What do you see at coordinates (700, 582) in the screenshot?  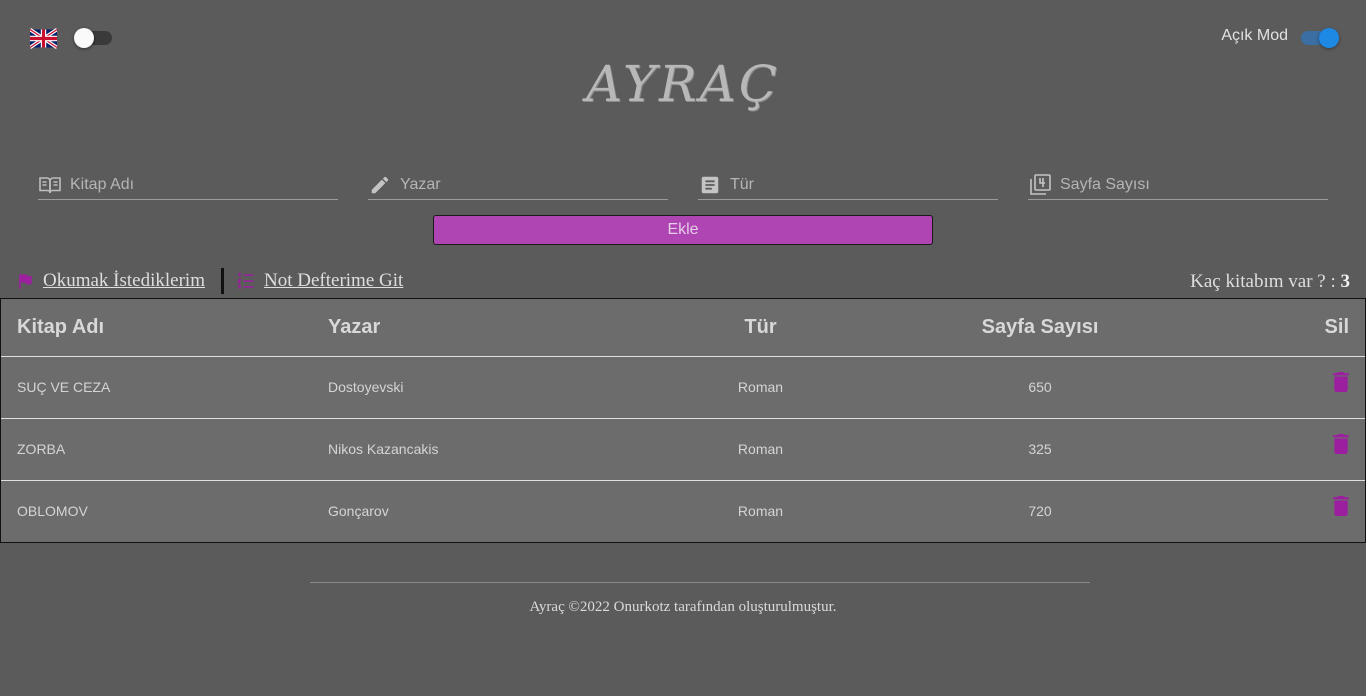 I see `footer-divider` at bounding box center [700, 582].